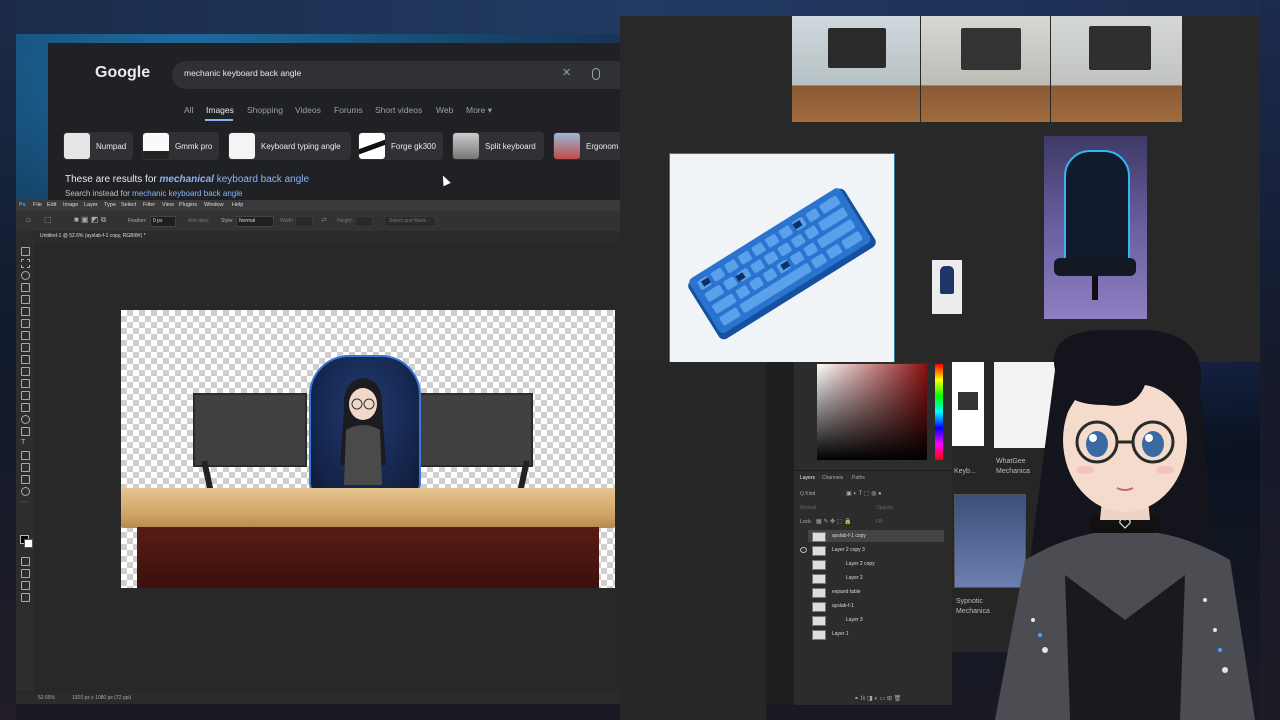  I want to click on tab-all: All, so click(188, 110).